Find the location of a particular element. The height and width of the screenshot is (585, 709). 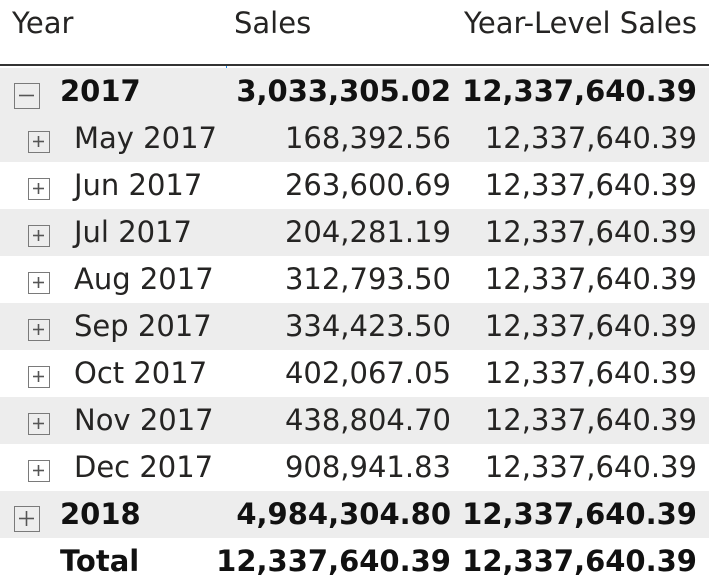

sales-value: 908,941.83 is located at coordinates (367, 467).